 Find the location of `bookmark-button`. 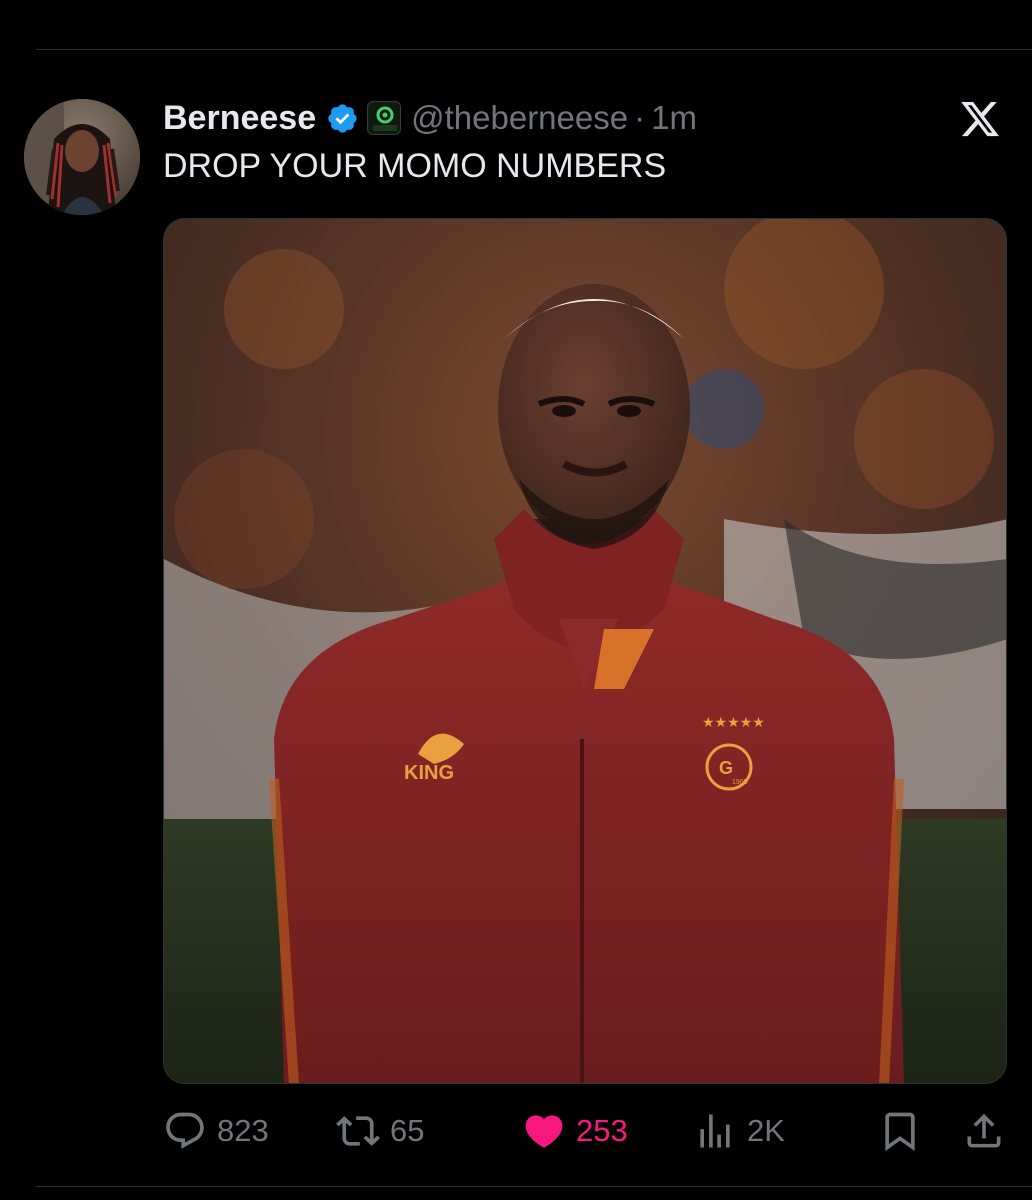

bookmark-button is located at coordinates (900, 1131).